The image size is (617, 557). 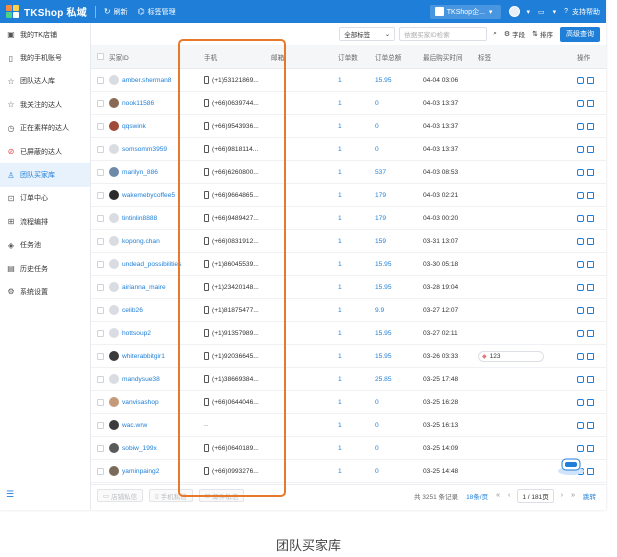 I want to click on buyer-id-link: undead_possibilities, so click(x=151, y=264).